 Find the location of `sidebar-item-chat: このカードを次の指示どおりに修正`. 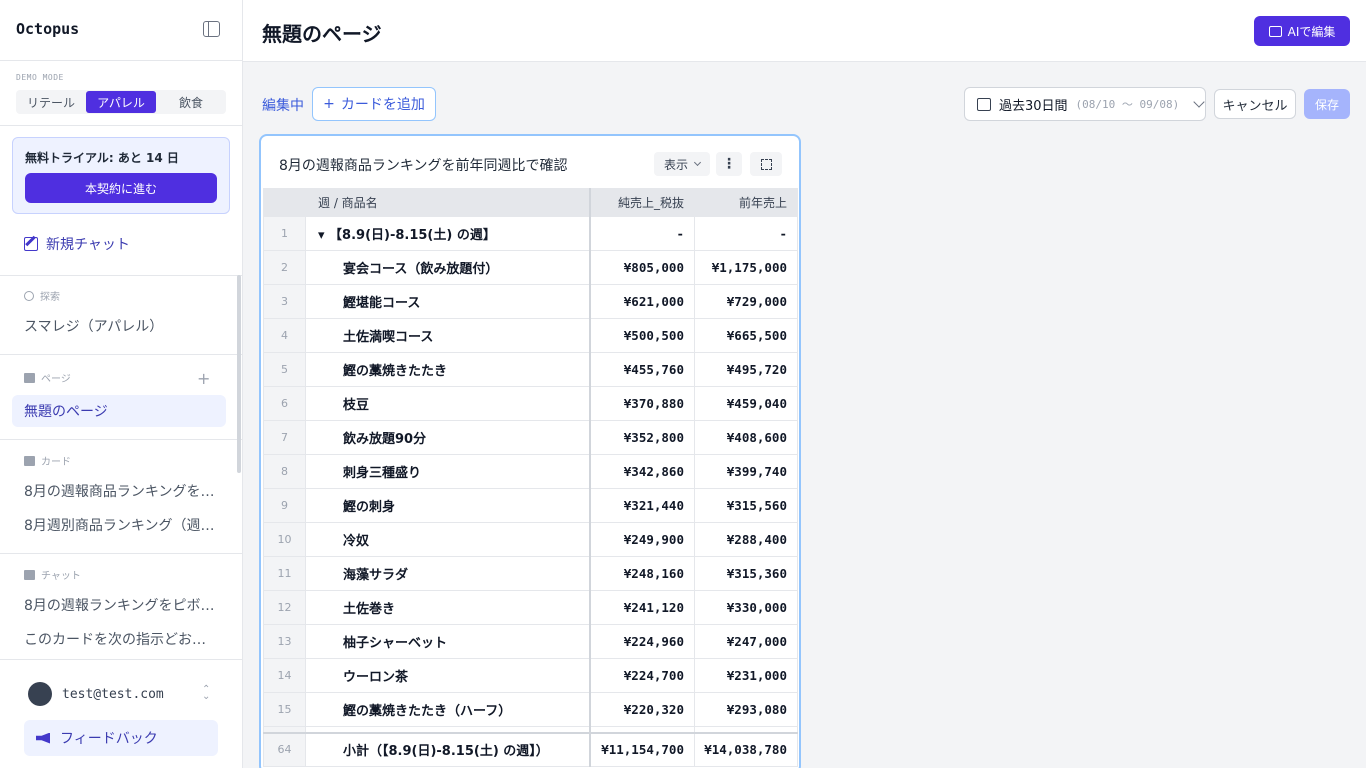

sidebar-item-chat: このカードを次の指示どおりに修正 is located at coordinates (120, 639).